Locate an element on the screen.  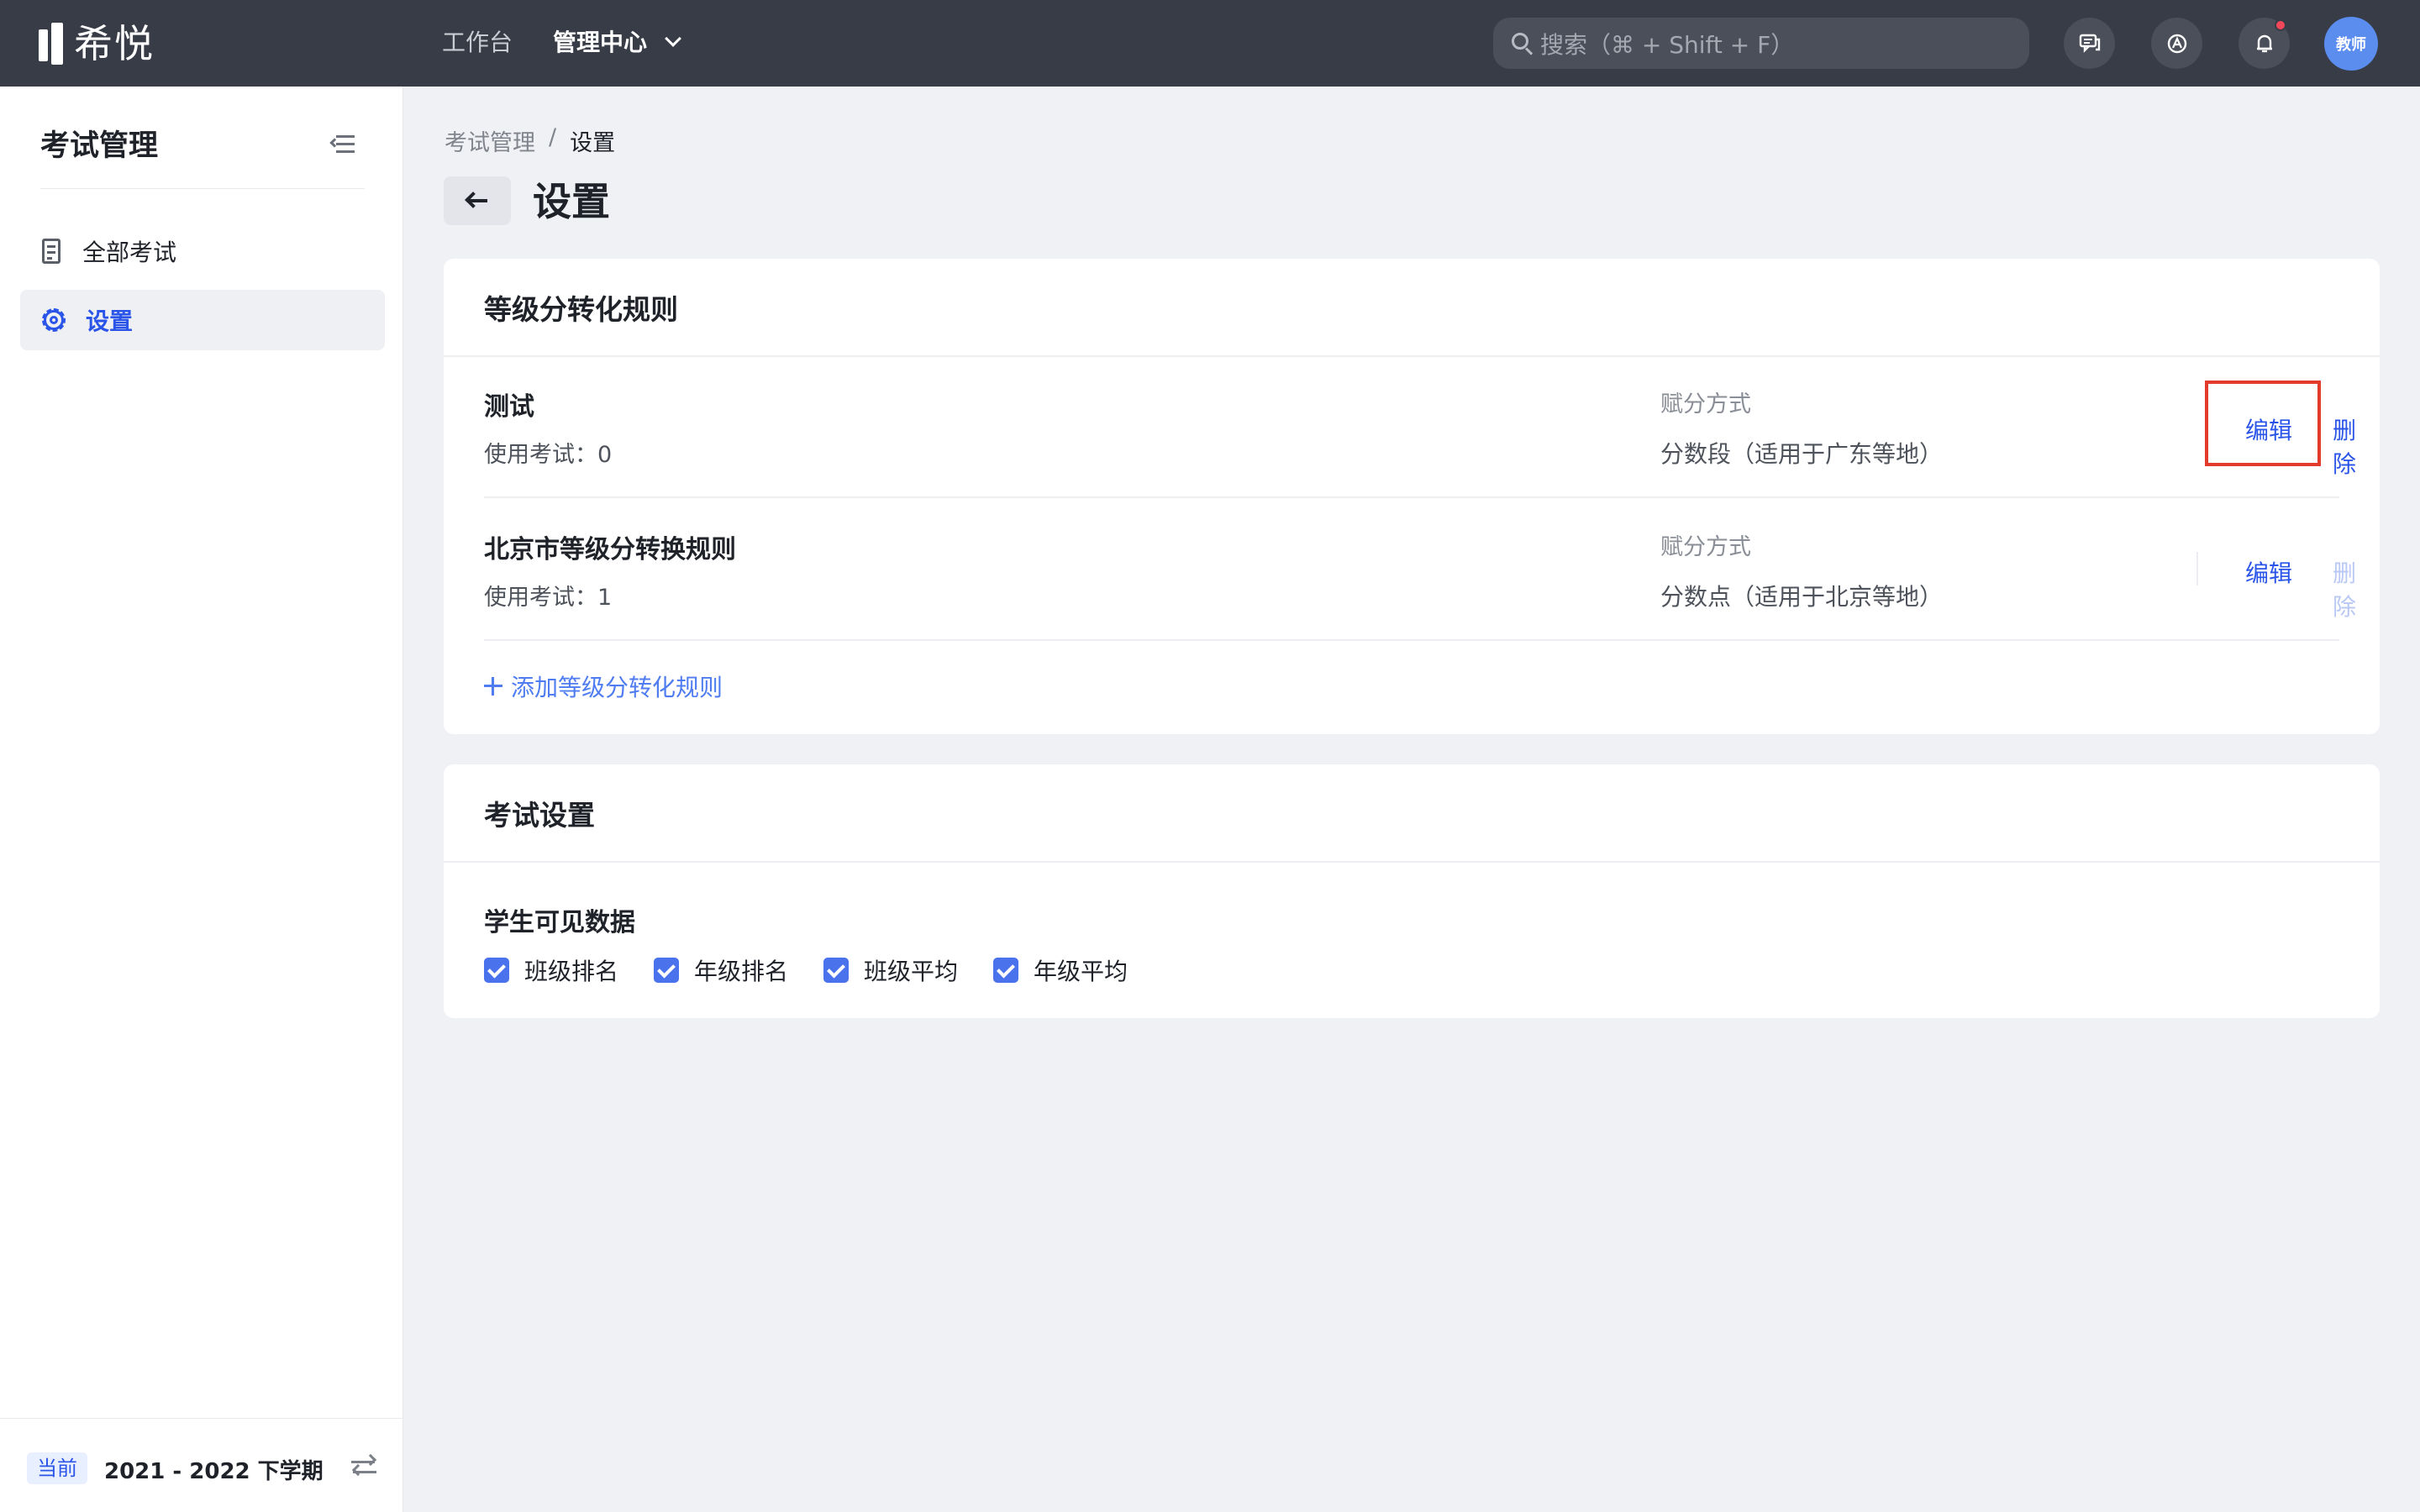
option-grade-rank: 年级排名 is located at coordinates (721, 970).